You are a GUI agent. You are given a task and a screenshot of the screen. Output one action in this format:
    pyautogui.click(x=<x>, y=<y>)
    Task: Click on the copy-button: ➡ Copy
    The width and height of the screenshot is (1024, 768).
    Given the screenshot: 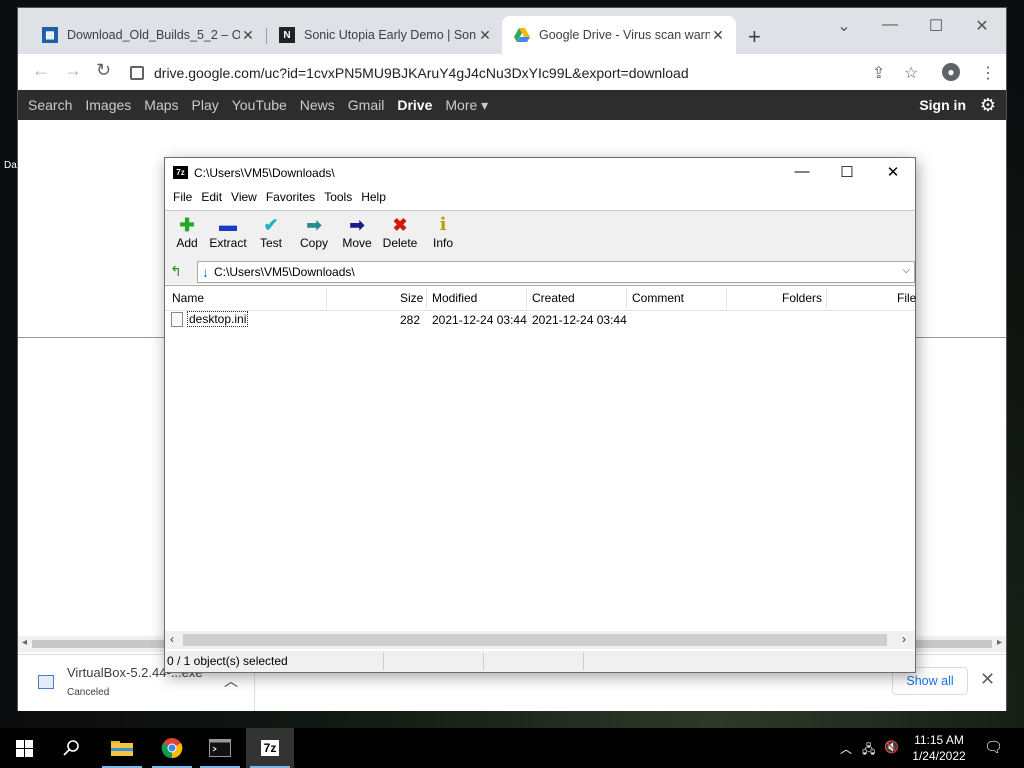 What is the action you would take?
    pyautogui.click(x=314, y=232)
    